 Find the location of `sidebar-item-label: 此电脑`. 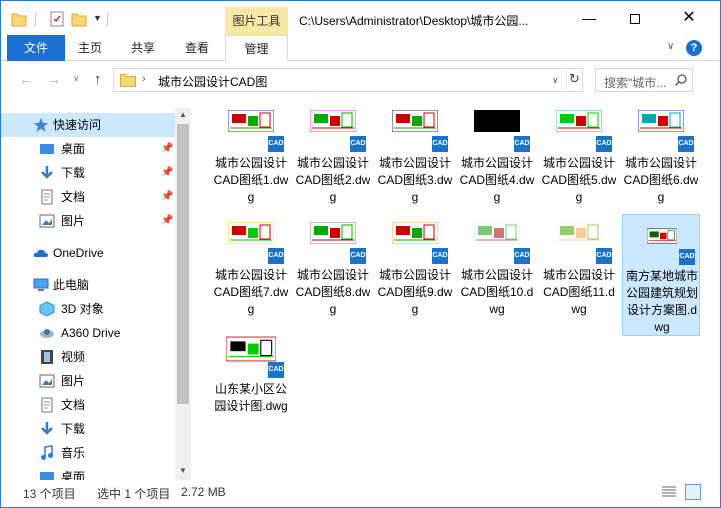

sidebar-item-label: 此电脑 is located at coordinates (71, 285).